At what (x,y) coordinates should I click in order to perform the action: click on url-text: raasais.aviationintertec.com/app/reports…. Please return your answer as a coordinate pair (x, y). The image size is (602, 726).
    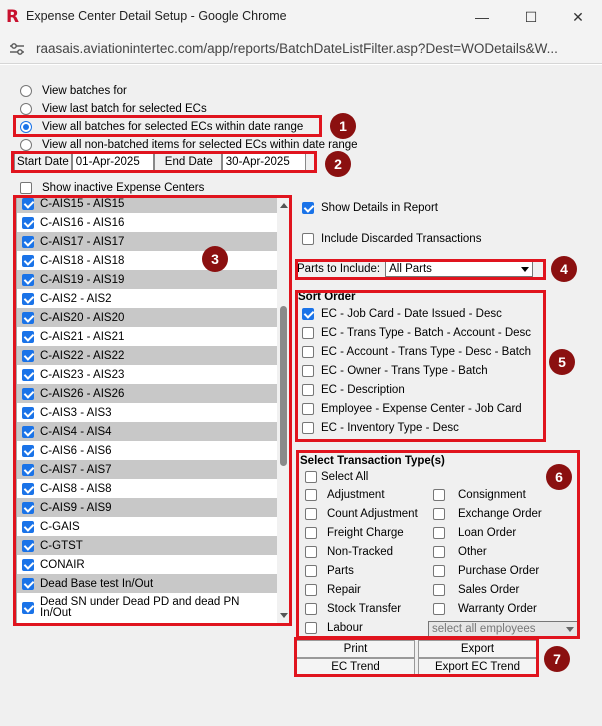
    Looking at the image, I should click on (297, 48).